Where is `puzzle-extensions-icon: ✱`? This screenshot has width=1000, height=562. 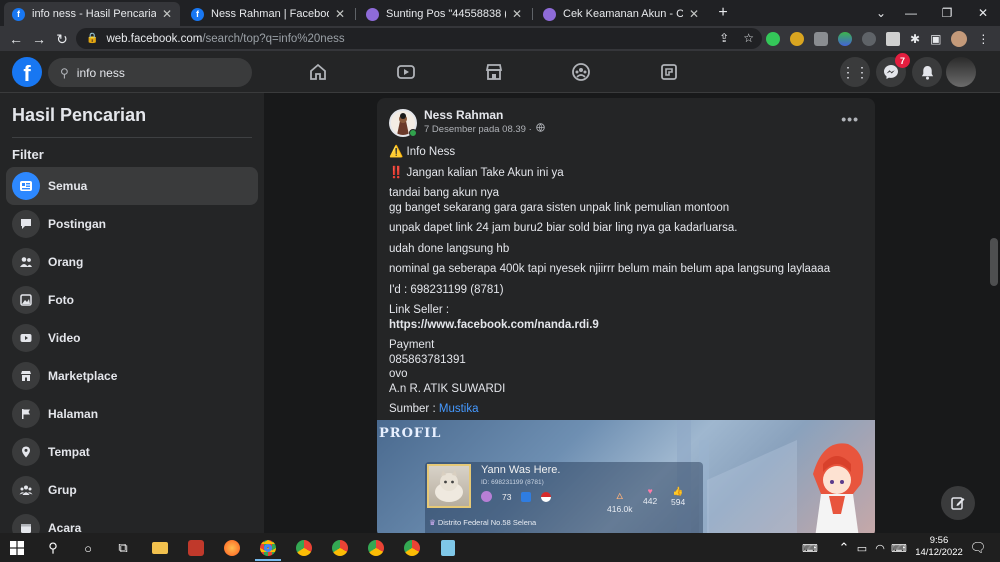
puzzle-extensions-icon: ✱ is located at coordinates (915, 39).